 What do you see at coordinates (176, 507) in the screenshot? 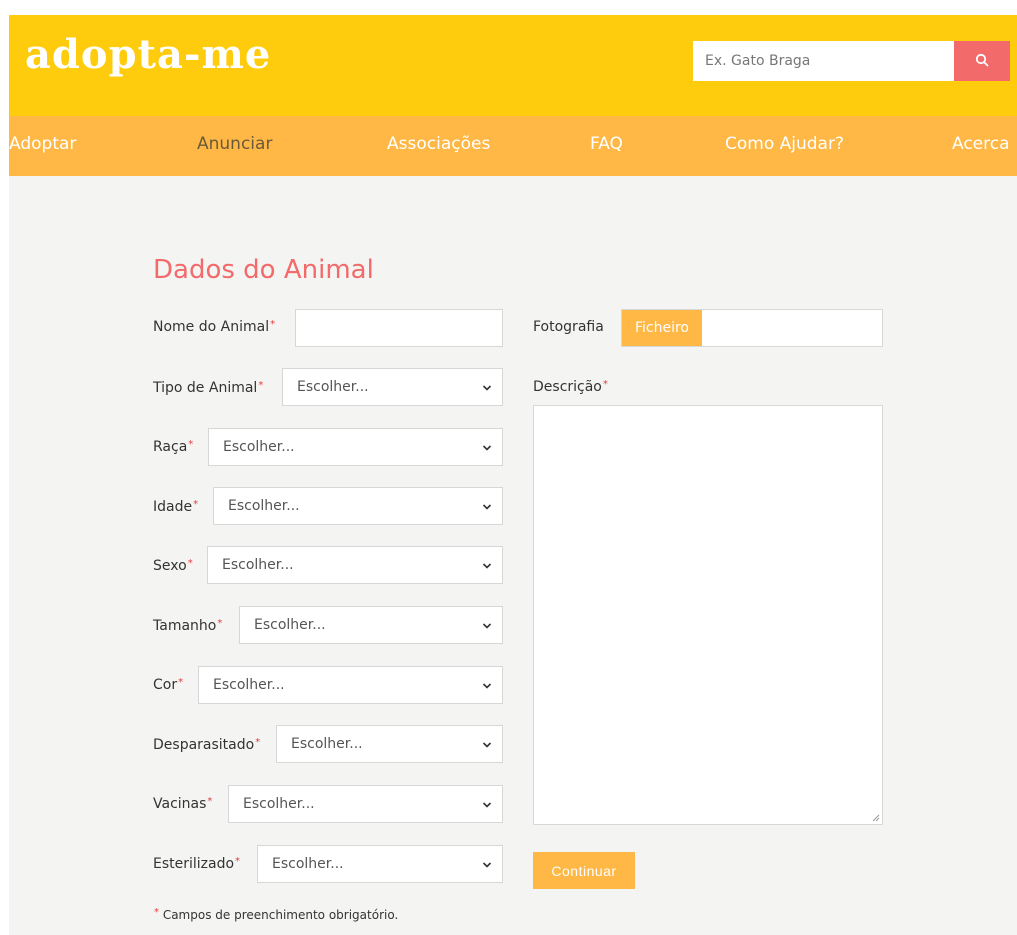
I see `field-label-idade: Idade*` at bounding box center [176, 507].